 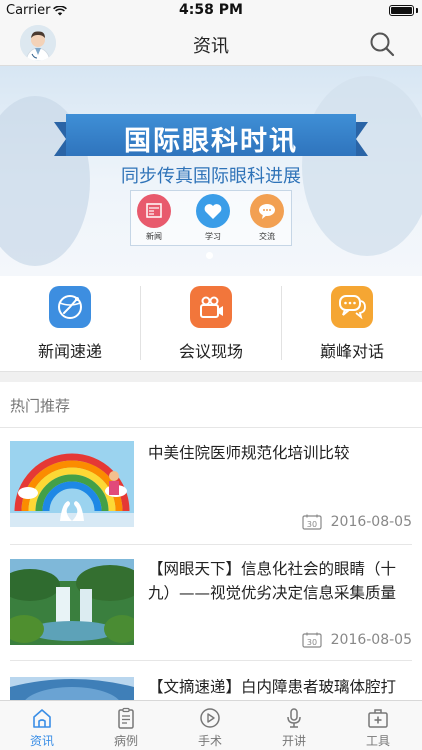 What do you see at coordinates (249, 453) in the screenshot?
I see `news-title: 中美住院医师规范化培训比较` at bounding box center [249, 453].